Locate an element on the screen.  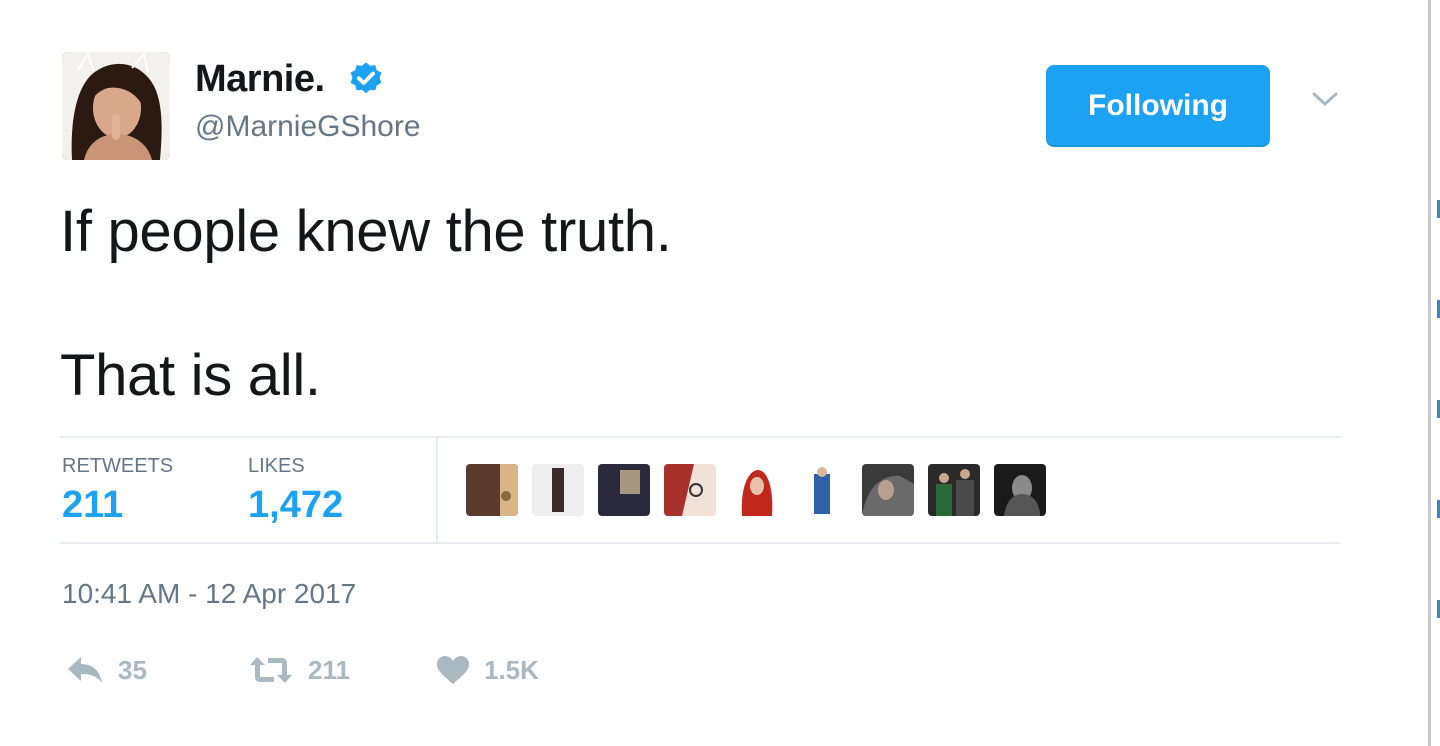
window-edge is located at coordinates (1434, 373).